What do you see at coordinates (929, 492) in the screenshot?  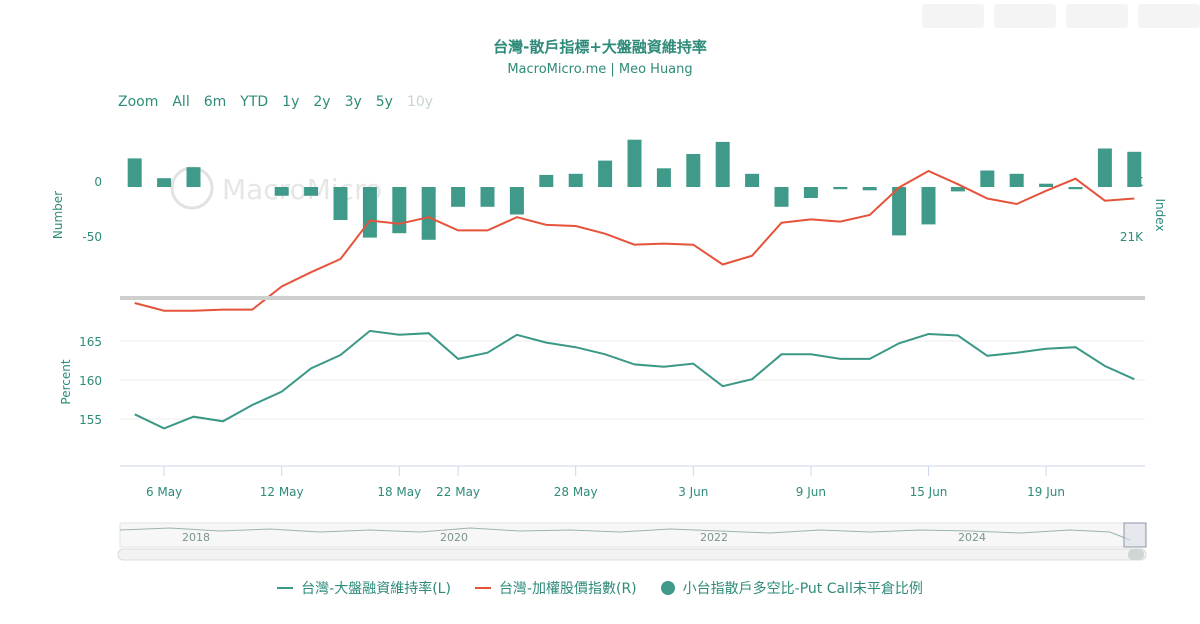 I see `x-tick-label: 15 Jun` at bounding box center [929, 492].